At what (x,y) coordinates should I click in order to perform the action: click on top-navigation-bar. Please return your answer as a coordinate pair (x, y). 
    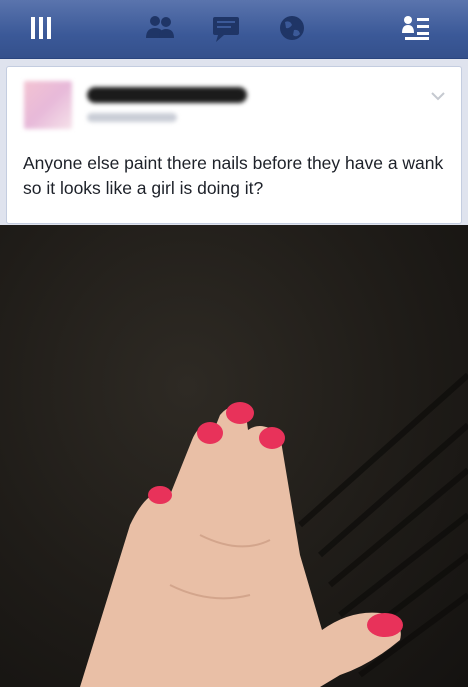
    Looking at the image, I should click on (234, 29).